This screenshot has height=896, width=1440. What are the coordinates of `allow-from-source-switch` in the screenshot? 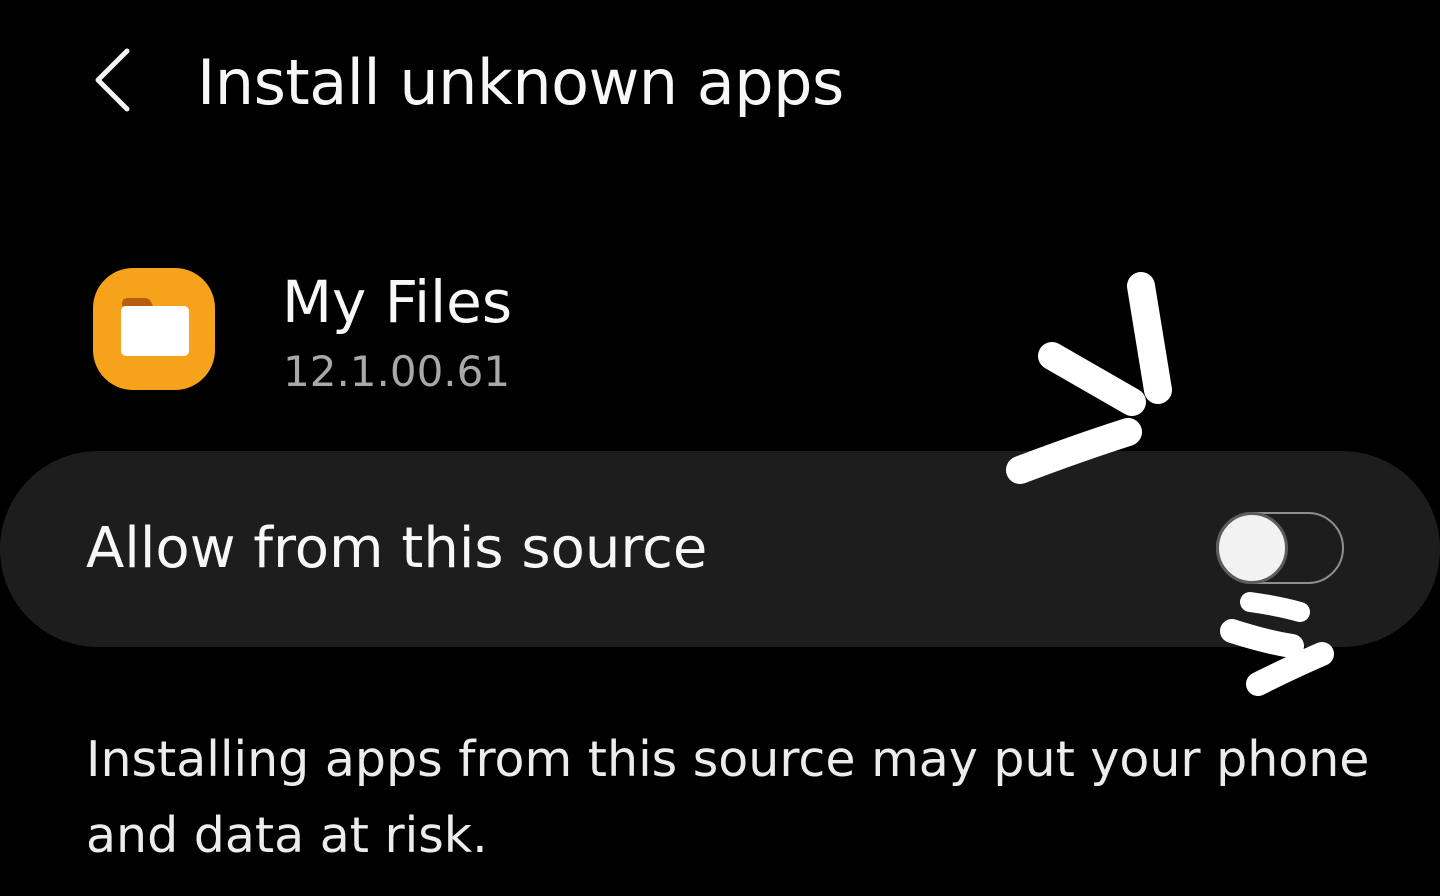 It's located at (1280, 548).